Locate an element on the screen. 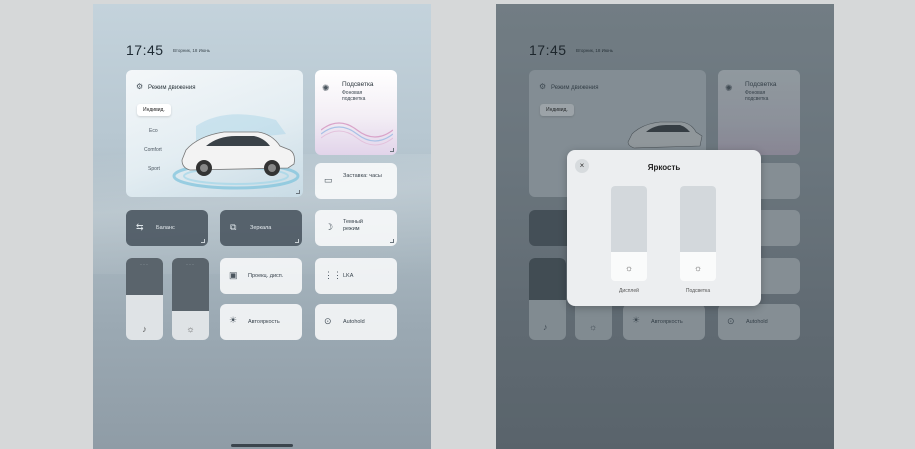 The image size is (915, 449). drive-mode-option-sport: Sport is located at coordinates (154, 169).